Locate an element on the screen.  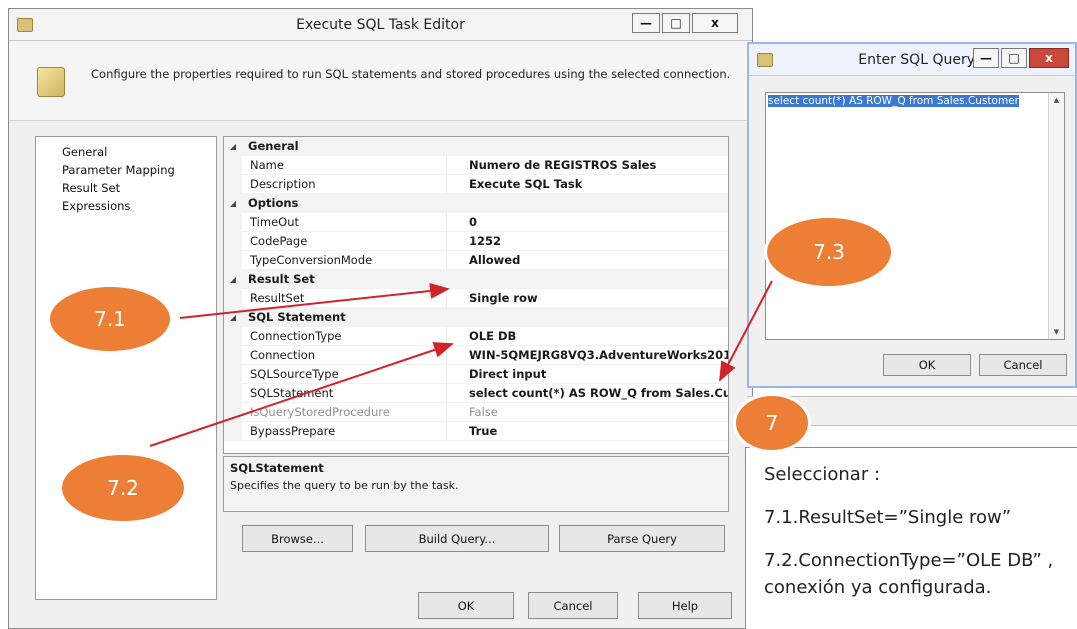
task-icon is located at coordinates (51, 82).